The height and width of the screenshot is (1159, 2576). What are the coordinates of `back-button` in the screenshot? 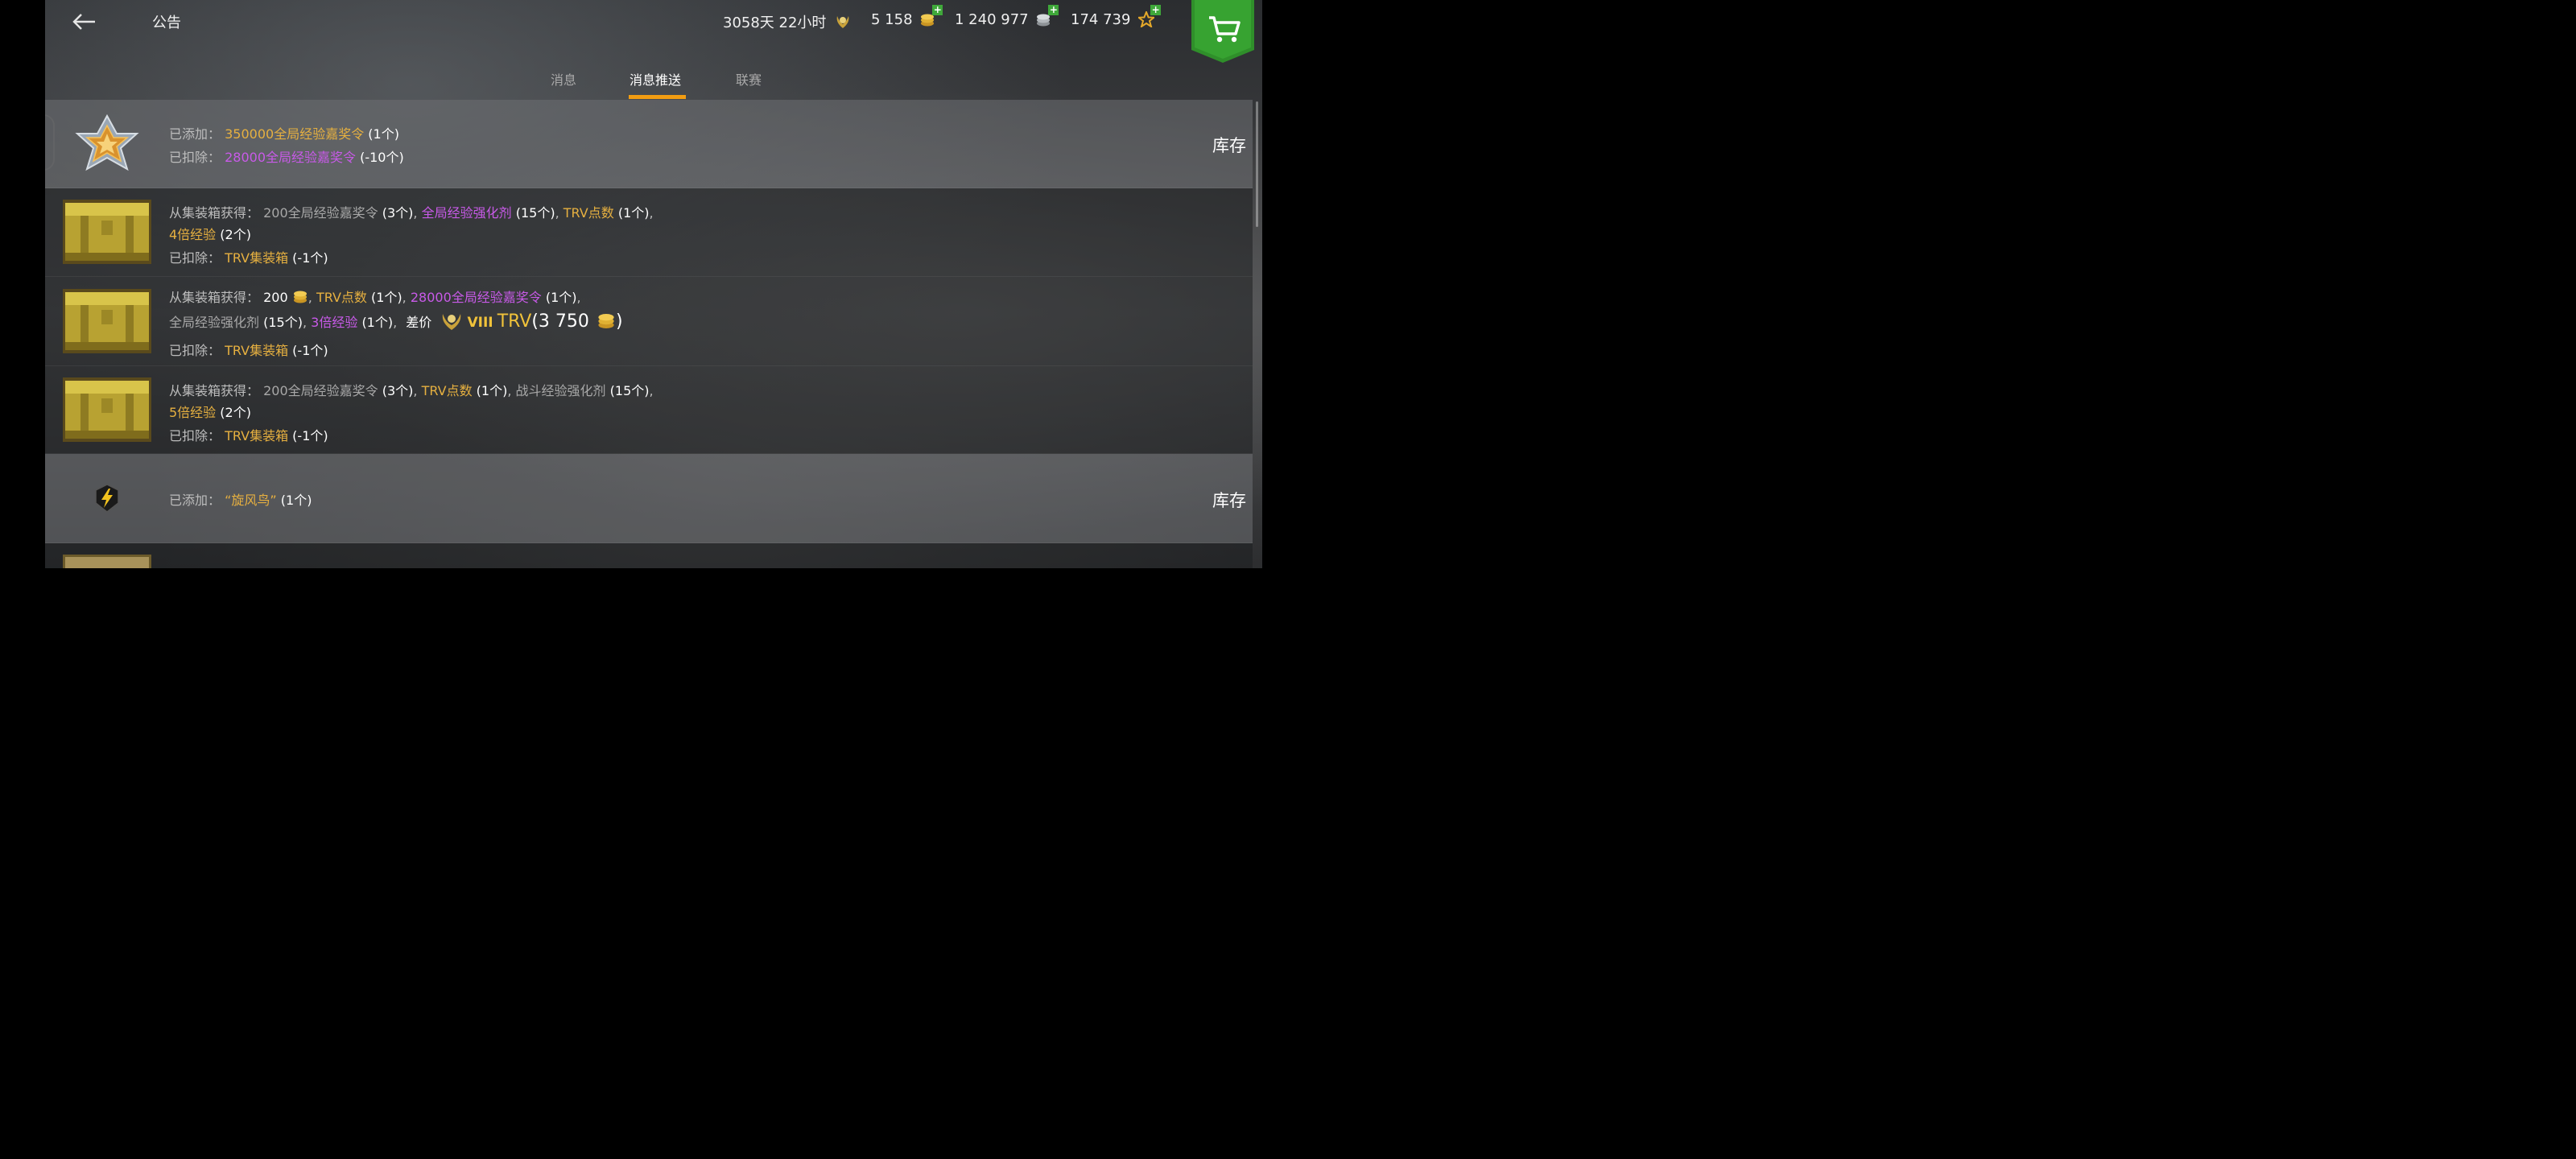 It's located at (83, 21).